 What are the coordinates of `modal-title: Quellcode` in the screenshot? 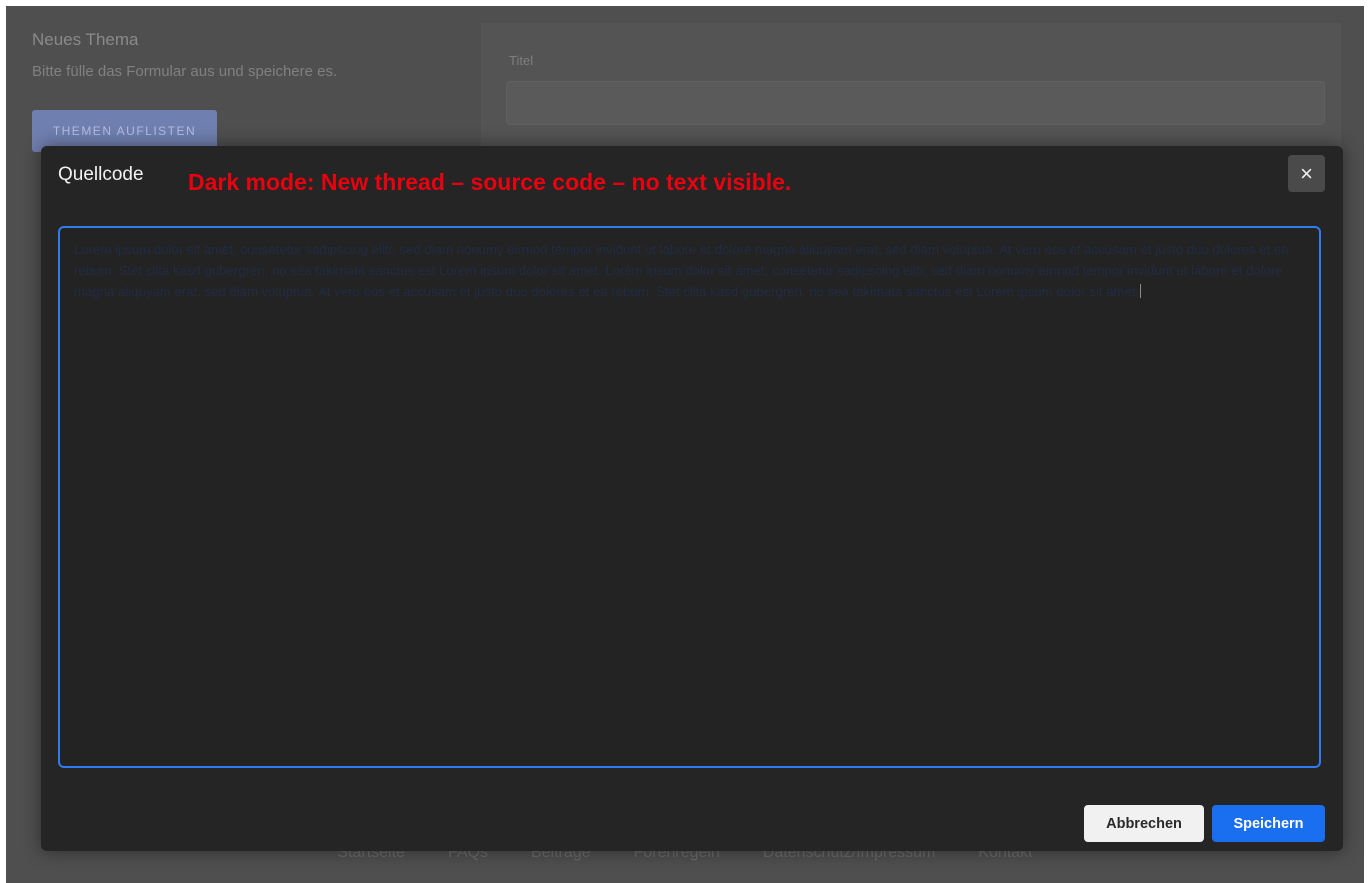 It's located at (101, 174).